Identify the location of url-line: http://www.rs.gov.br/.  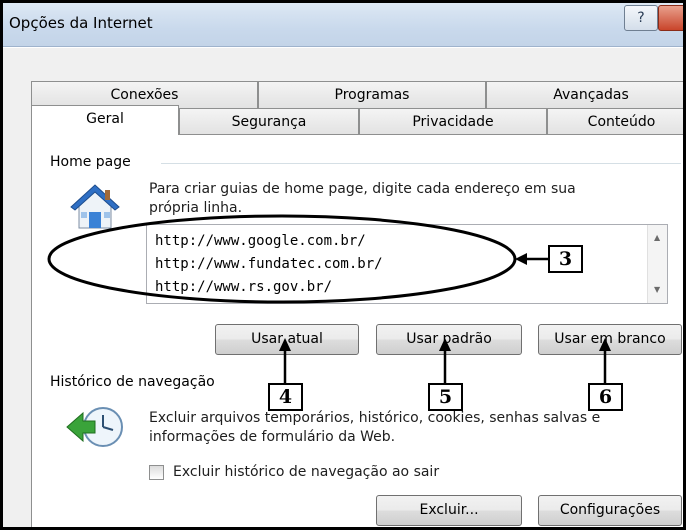
(244, 287).